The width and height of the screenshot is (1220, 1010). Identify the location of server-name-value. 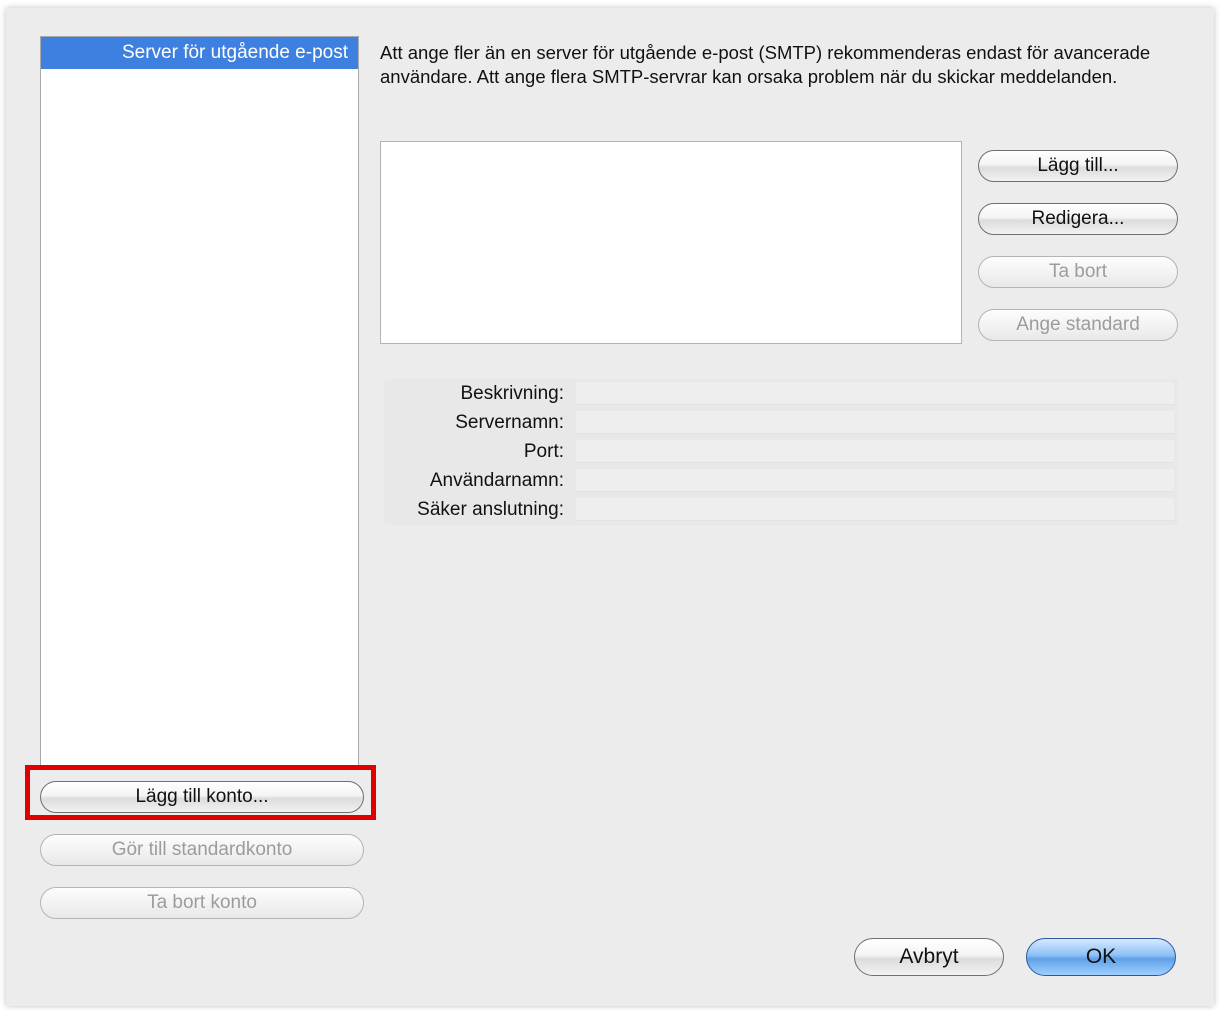
(875, 422).